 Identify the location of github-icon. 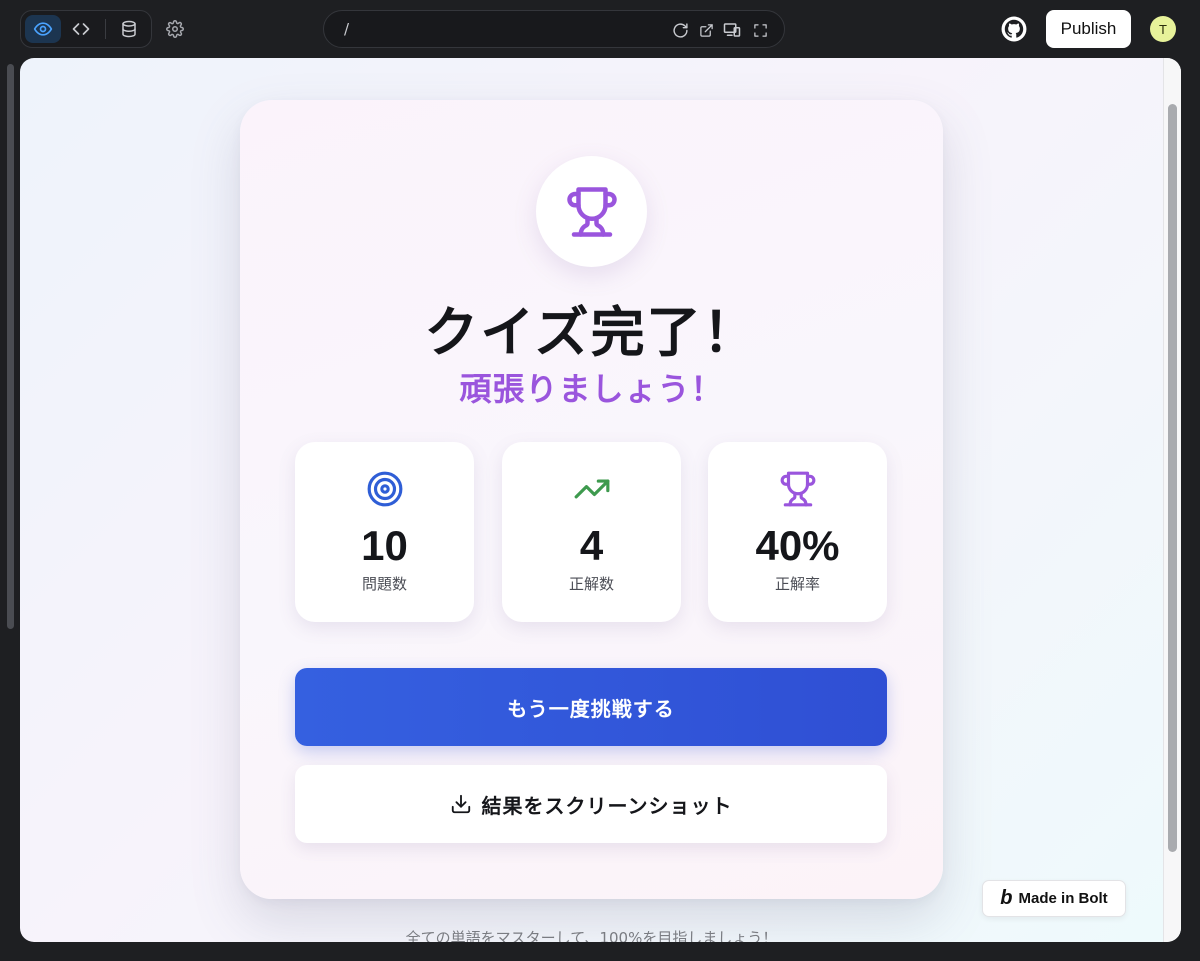
(1014, 29).